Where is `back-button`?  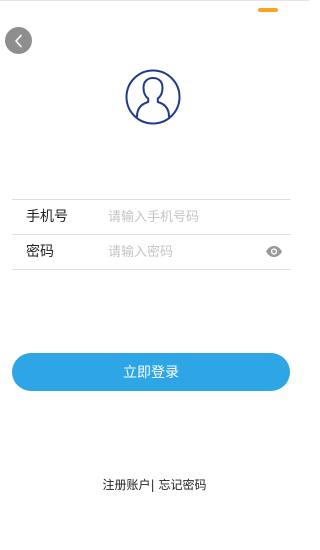
back-button is located at coordinates (18, 40).